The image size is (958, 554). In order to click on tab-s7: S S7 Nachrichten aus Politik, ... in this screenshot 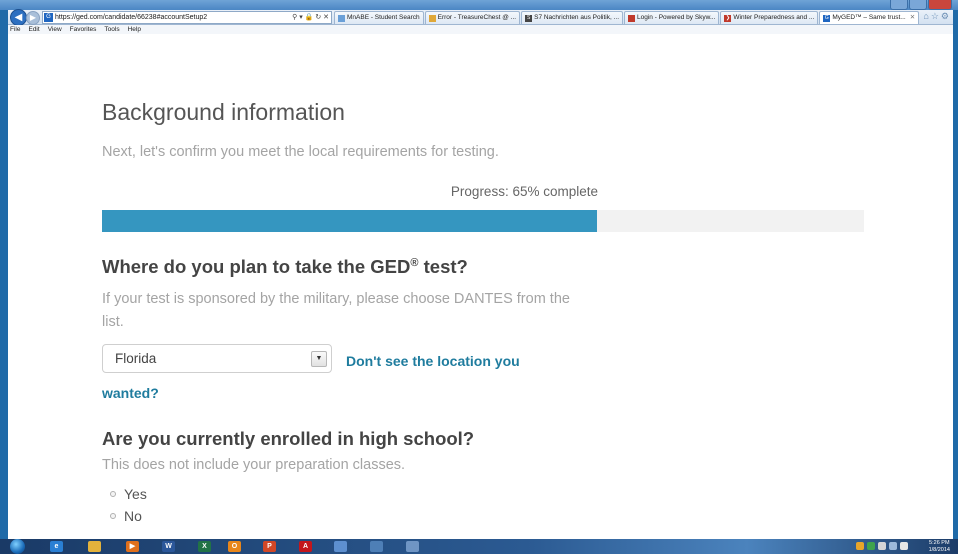, I will do `click(572, 17)`.